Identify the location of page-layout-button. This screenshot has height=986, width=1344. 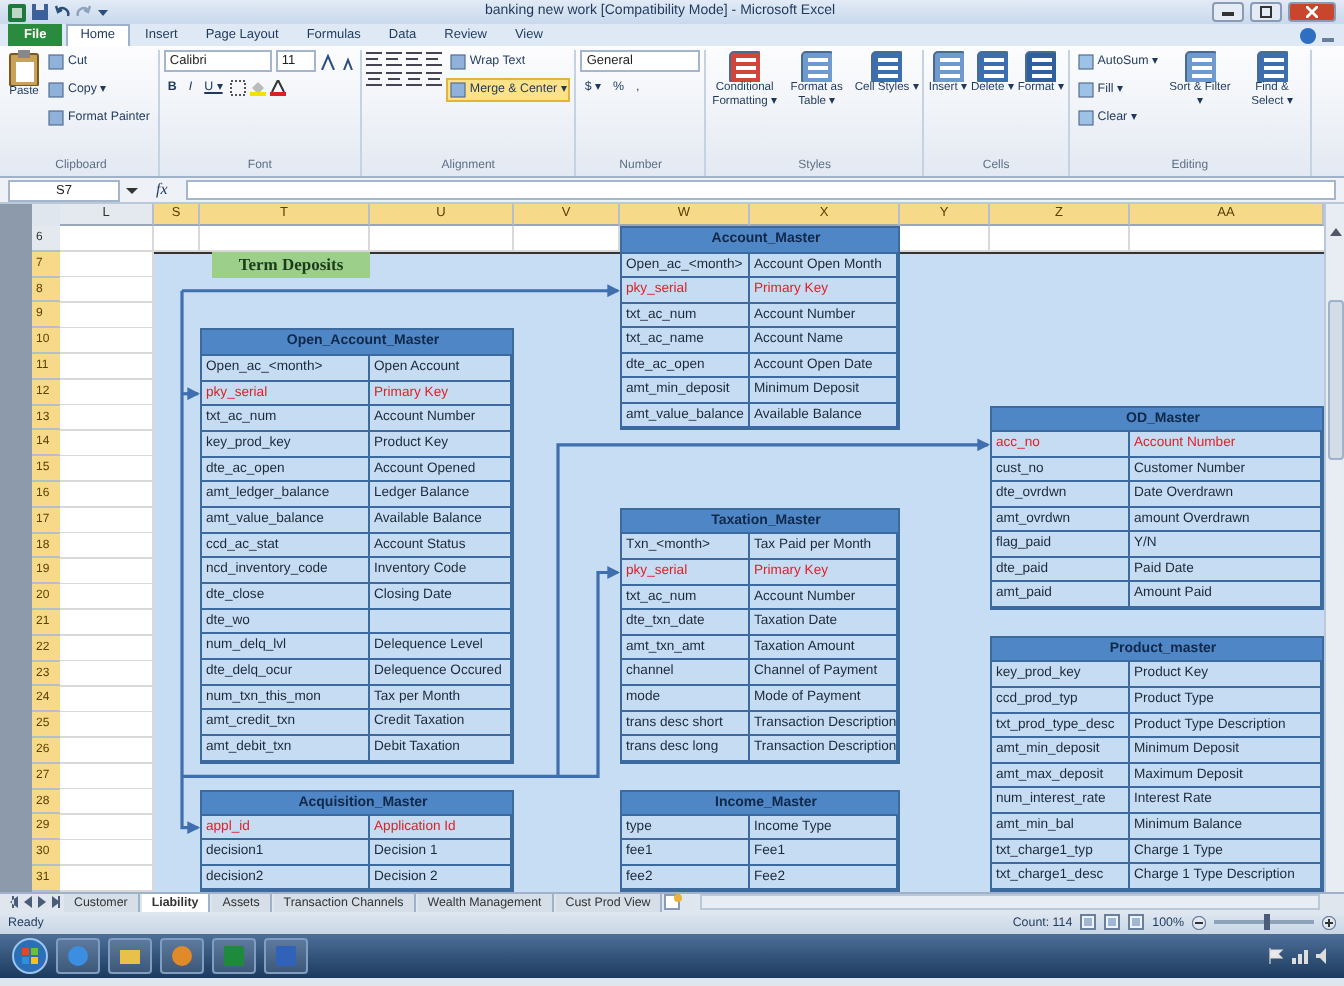
(1112, 922).